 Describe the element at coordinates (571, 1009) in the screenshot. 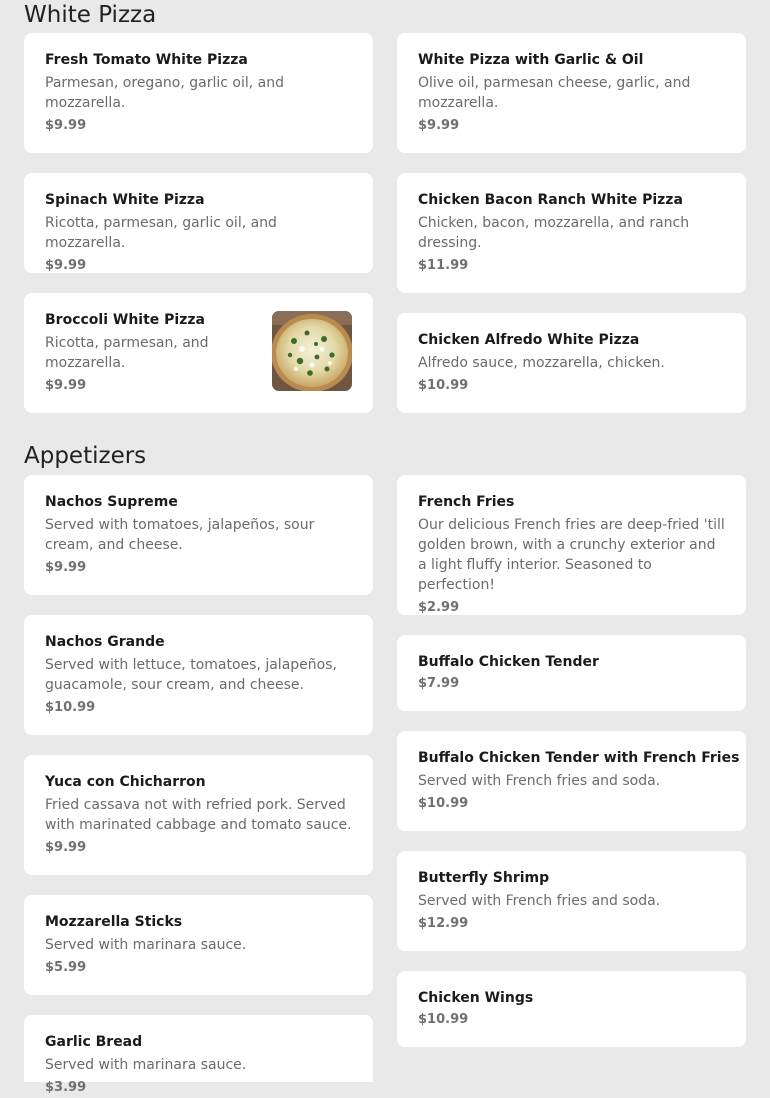

I see `menu-item-chicken-wings: Chicken Wings $10.99` at that location.